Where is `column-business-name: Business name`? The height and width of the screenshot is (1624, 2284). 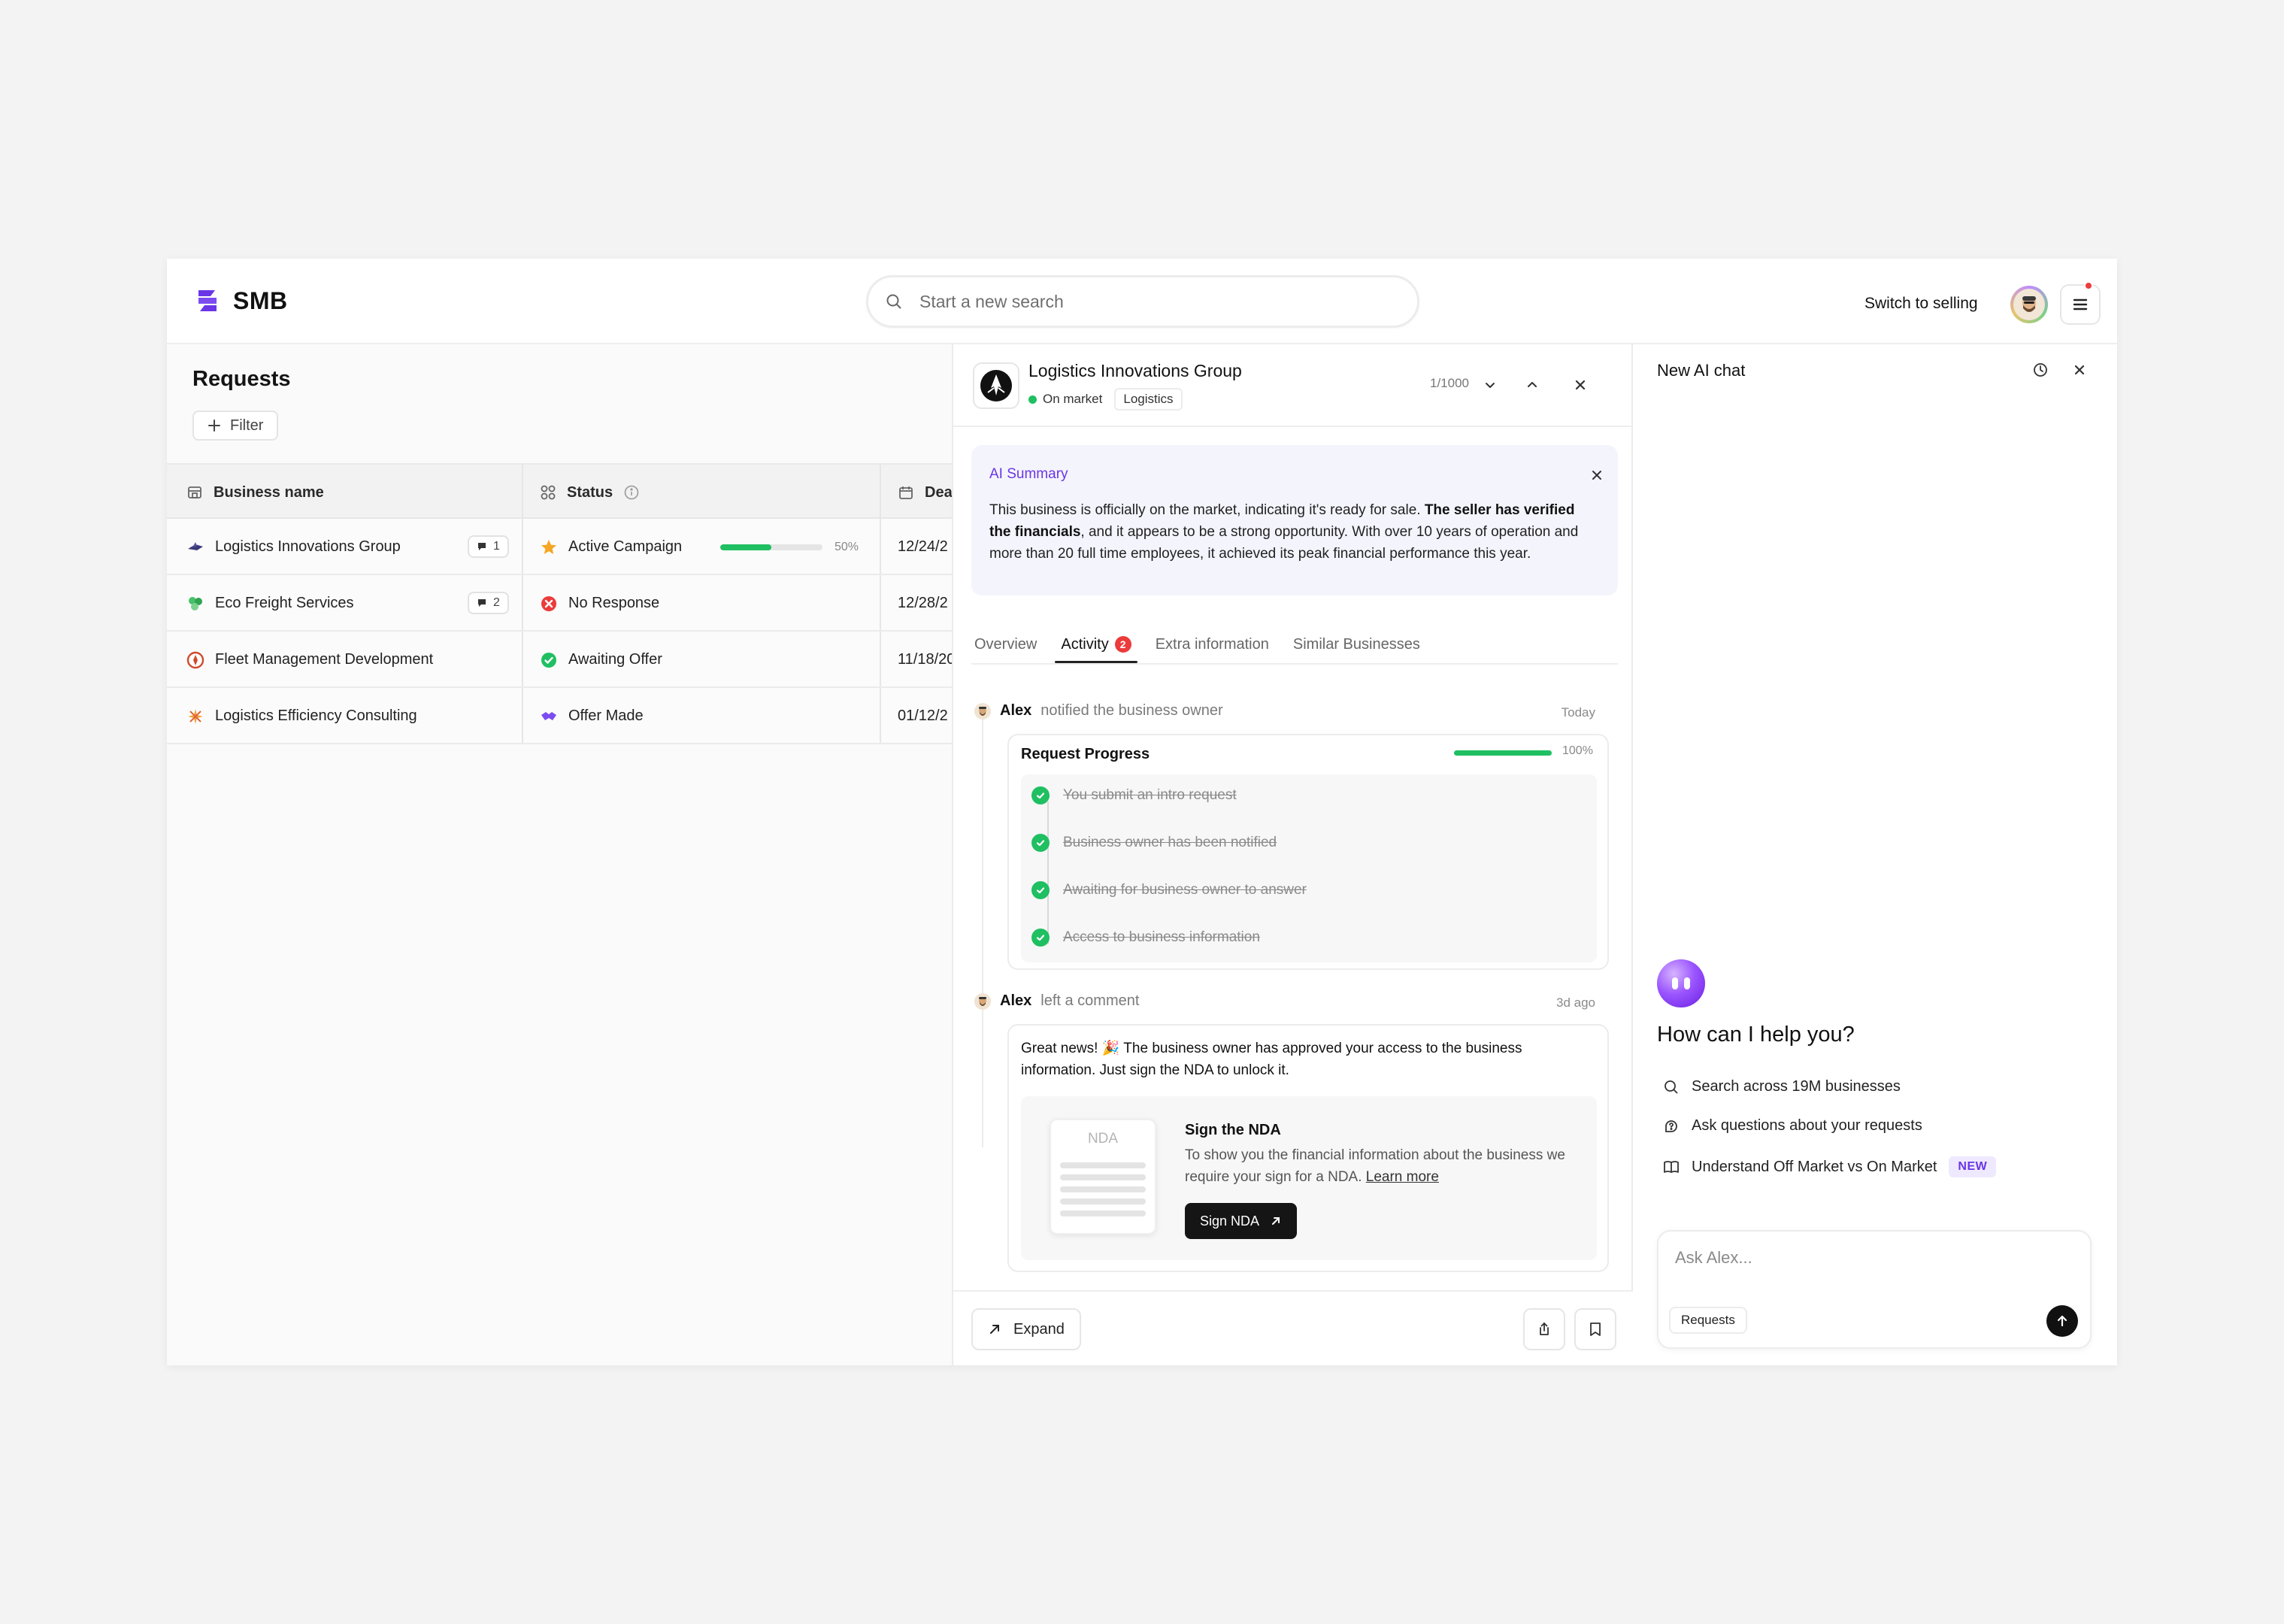
column-business-name: Business name is located at coordinates (255, 492).